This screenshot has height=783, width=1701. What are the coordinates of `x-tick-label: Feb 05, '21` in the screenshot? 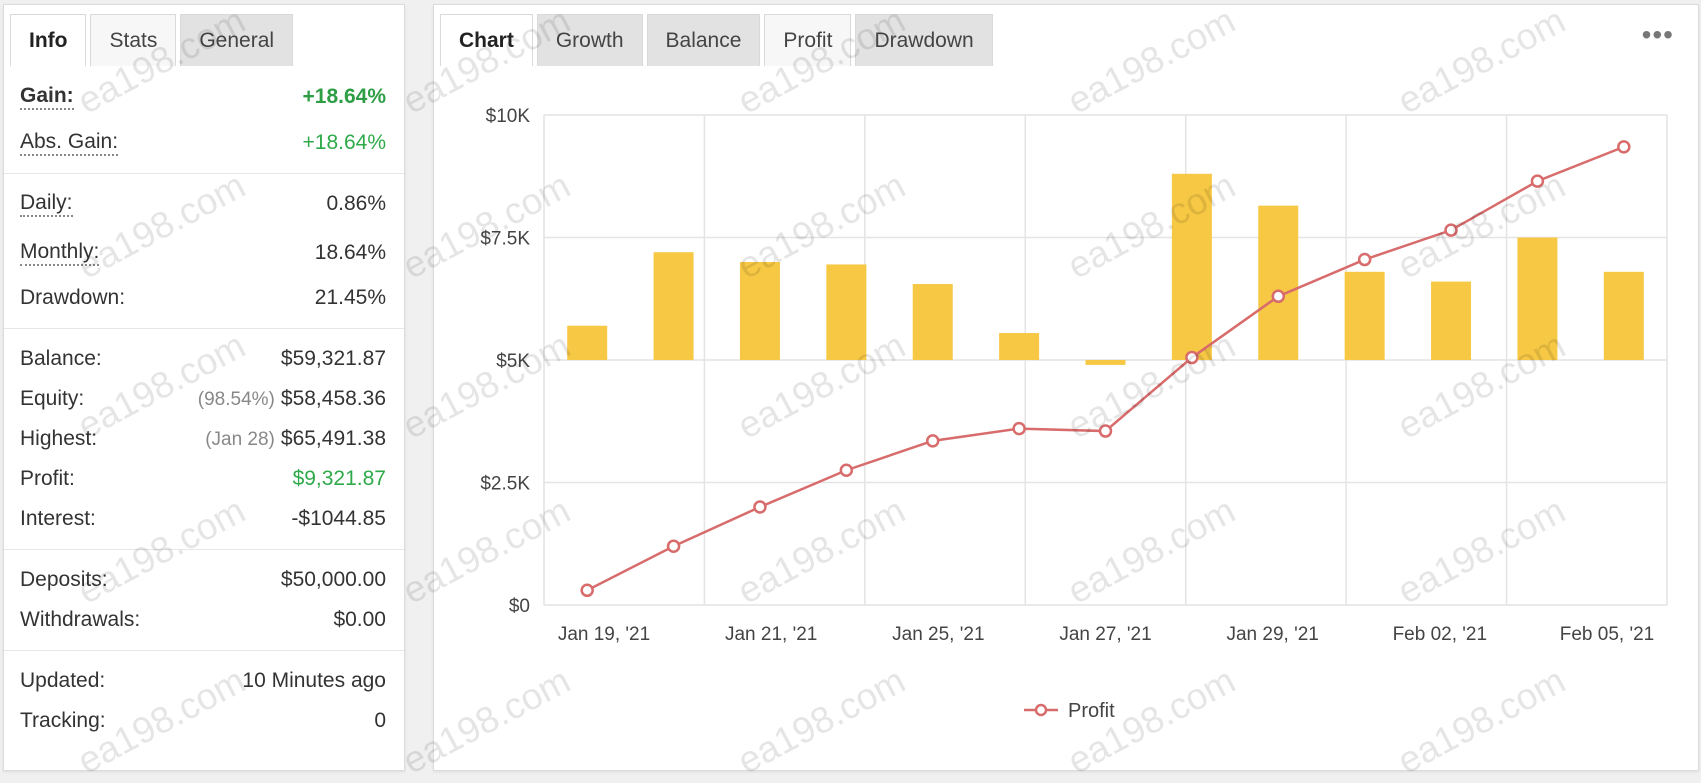 It's located at (1607, 634).